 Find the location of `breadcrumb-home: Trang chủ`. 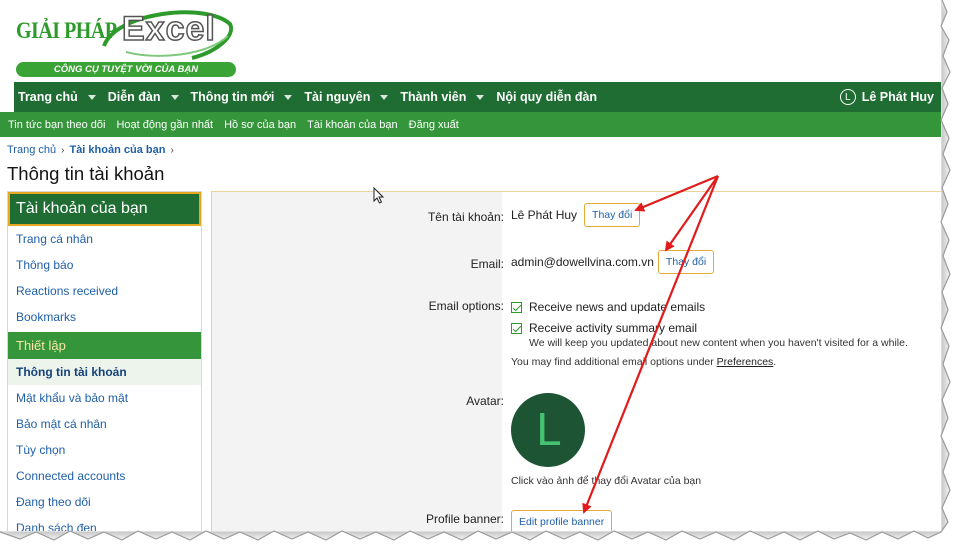

breadcrumb-home: Trang chủ is located at coordinates (31, 150).